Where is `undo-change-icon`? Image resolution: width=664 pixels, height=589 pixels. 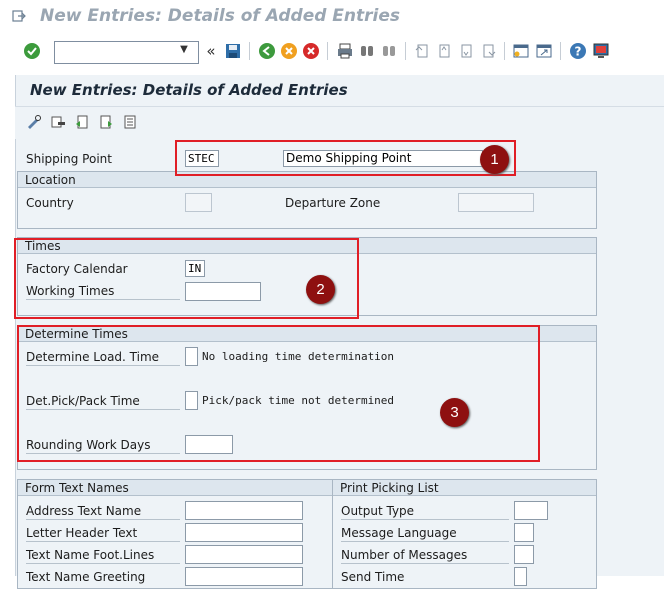 undo-change-icon is located at coordinates (82, 122).